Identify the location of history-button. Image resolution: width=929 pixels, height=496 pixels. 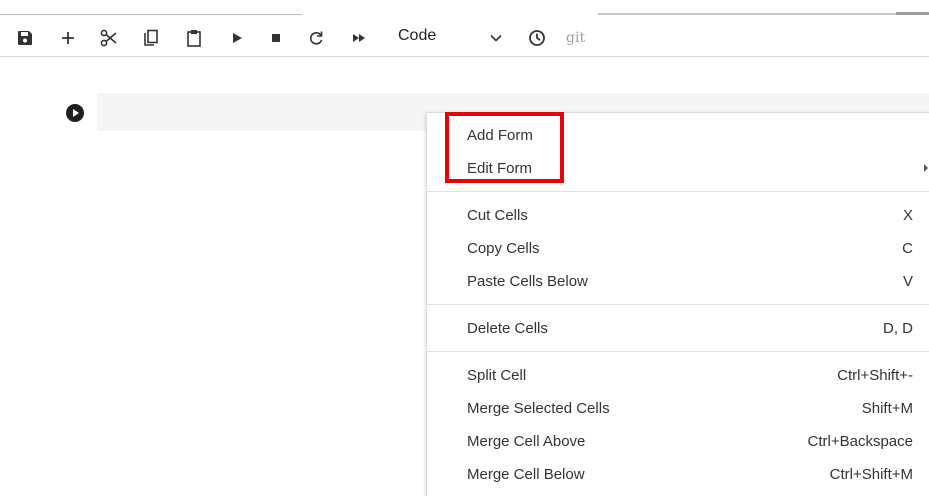
(537, 38).